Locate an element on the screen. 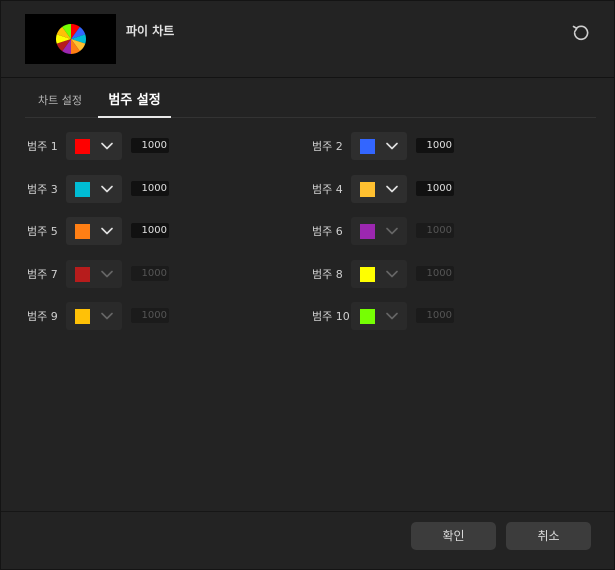 This screenshot has height=570, width=615. legend-label: 범주 5 is located at coordinates (42, 231).